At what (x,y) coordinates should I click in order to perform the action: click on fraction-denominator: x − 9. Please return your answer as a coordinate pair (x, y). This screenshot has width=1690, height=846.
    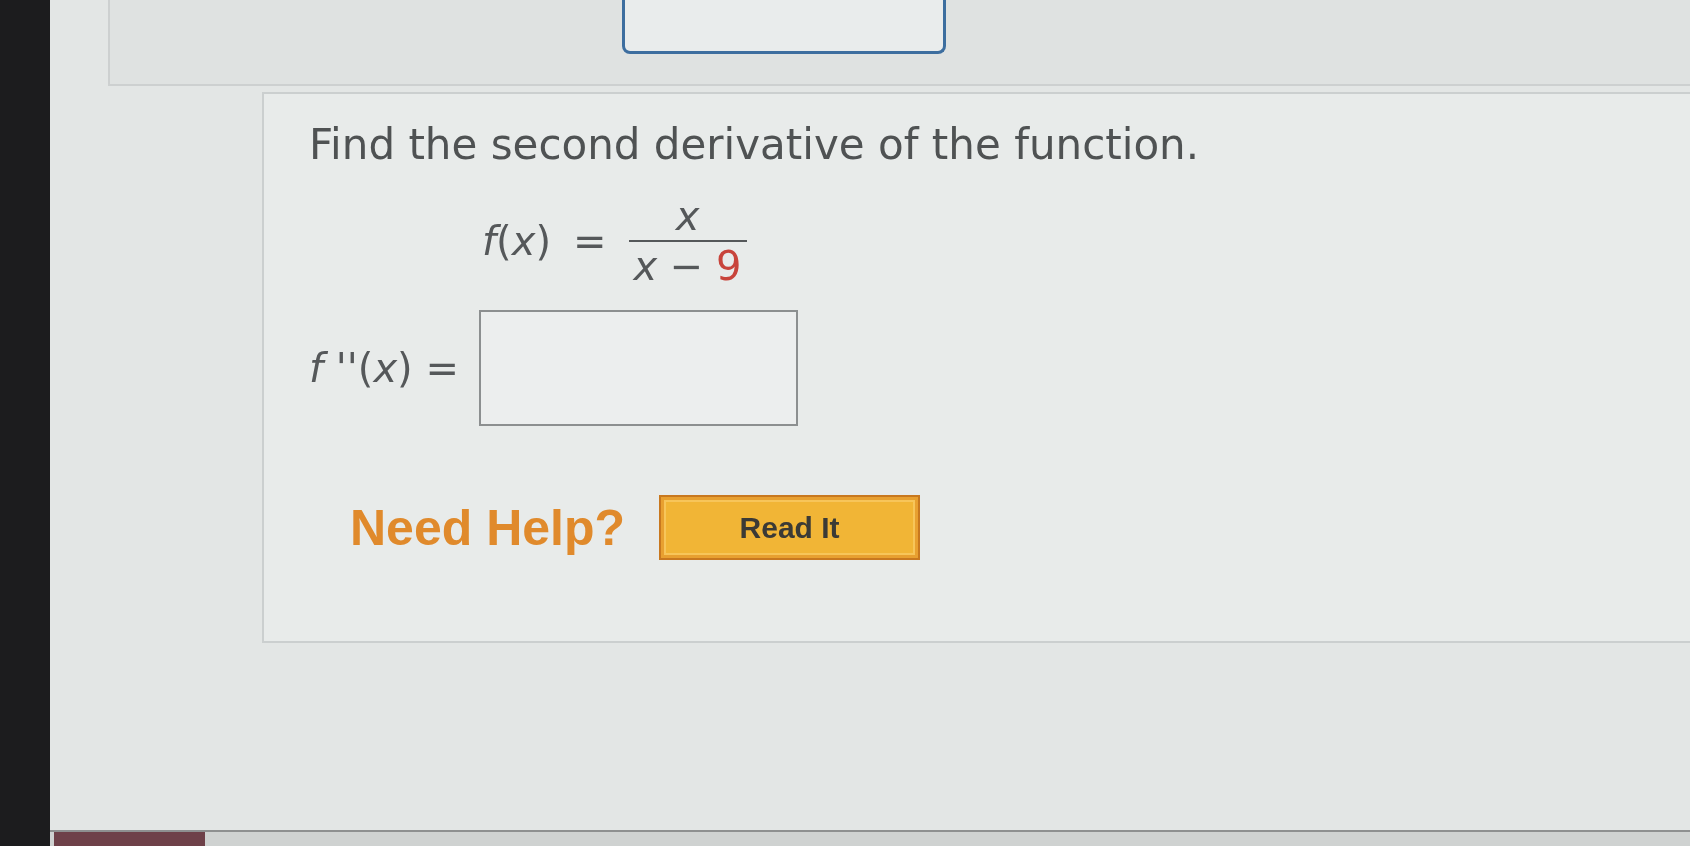
    Looking at the image, I should click on (687, 266).